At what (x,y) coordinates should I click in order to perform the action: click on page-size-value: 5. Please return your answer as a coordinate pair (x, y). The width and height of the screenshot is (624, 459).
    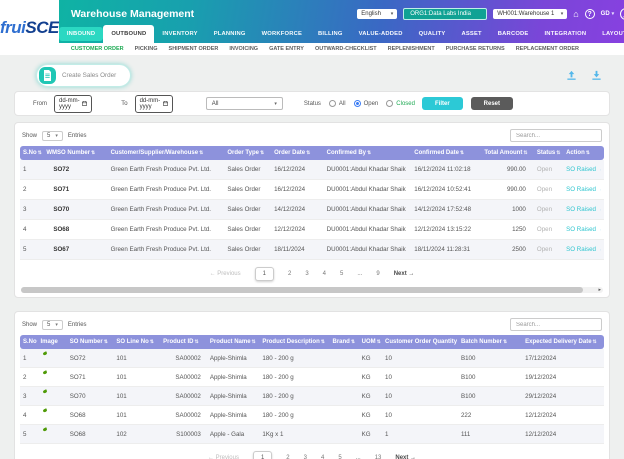
    Looking at the image, I should click on (49, 324).